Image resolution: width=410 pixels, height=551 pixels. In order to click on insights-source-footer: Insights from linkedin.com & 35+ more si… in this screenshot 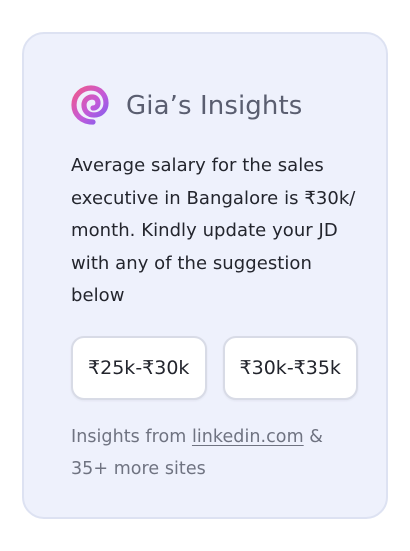, I will do `click(214, 453)`.